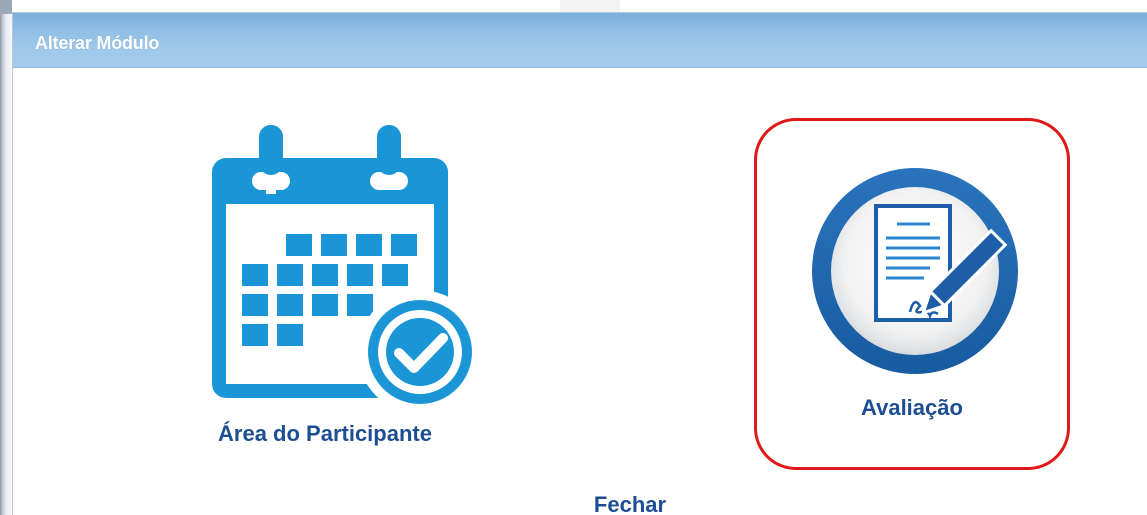 Image resolution: width=1147 pixels, height=515 pixels. What do you see at coordinates (6, 264) in the screenshot?
I see `background-window-edge` at bounding box center [6, 264].